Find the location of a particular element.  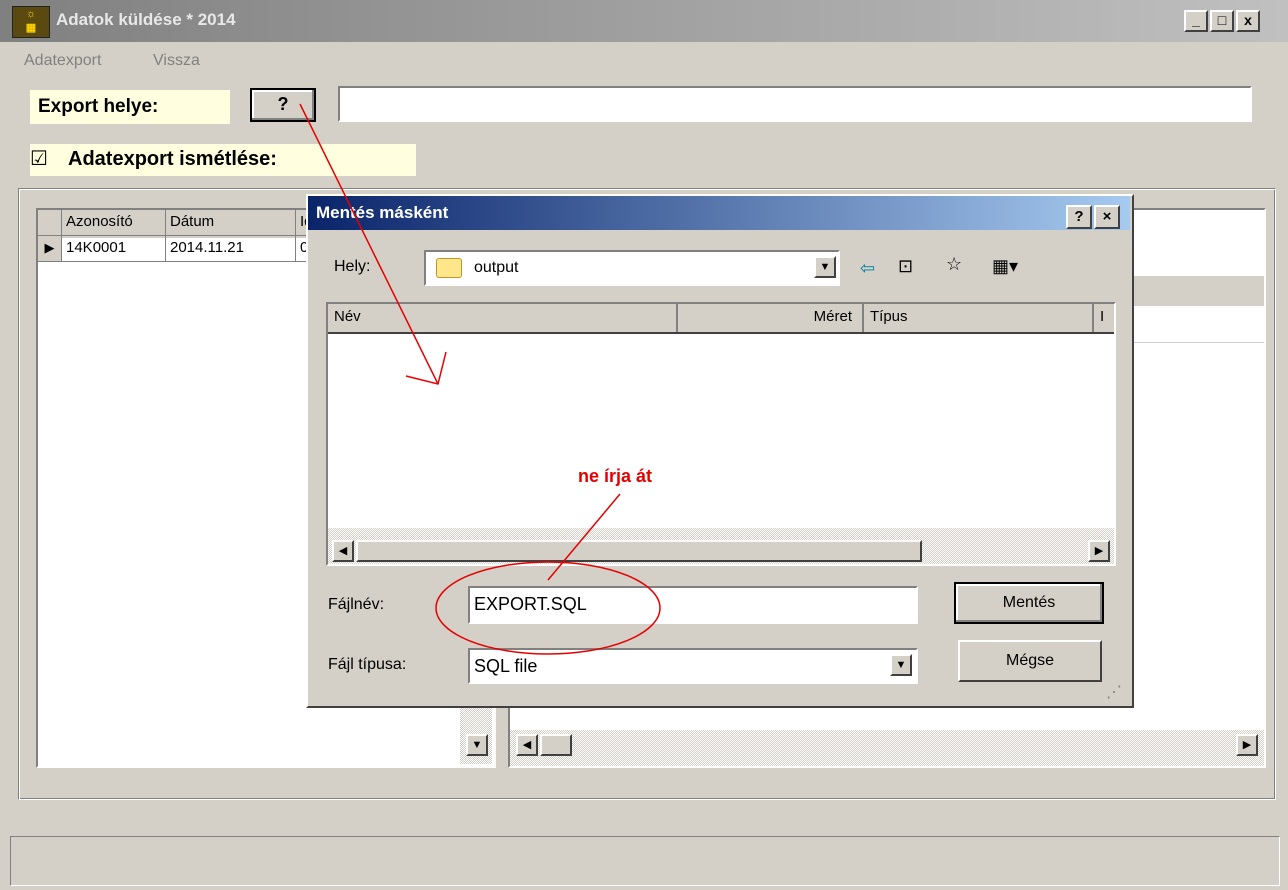

annotation-pointer-line is located at coordinates (584, 537).